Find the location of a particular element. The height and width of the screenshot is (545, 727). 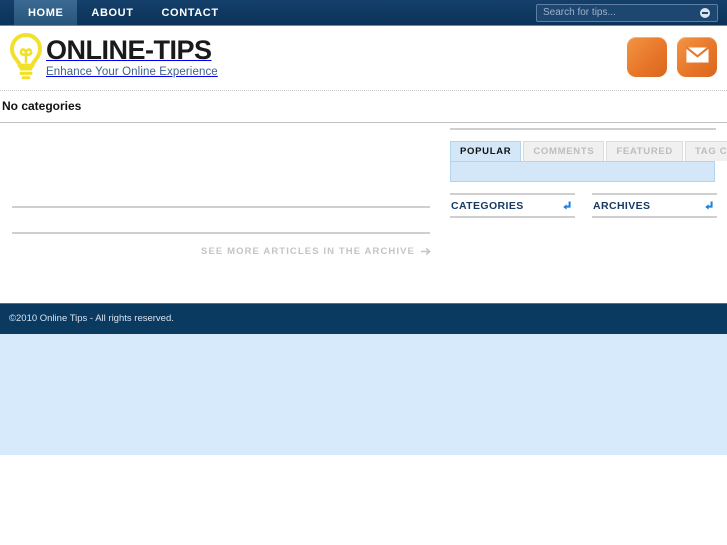

search-submit-icon is located at coordinates (705, 13).